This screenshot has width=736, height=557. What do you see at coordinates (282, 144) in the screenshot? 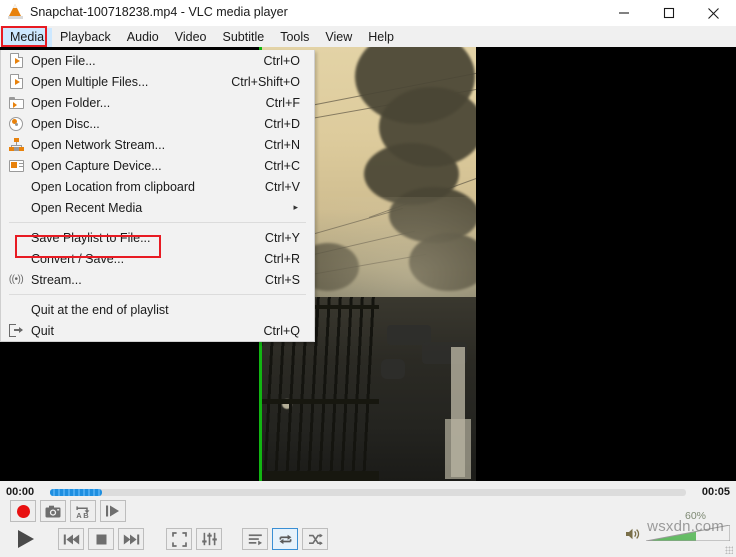
I see `menu-item-accel: Ctrl+N` at bounding box center [282, 144].